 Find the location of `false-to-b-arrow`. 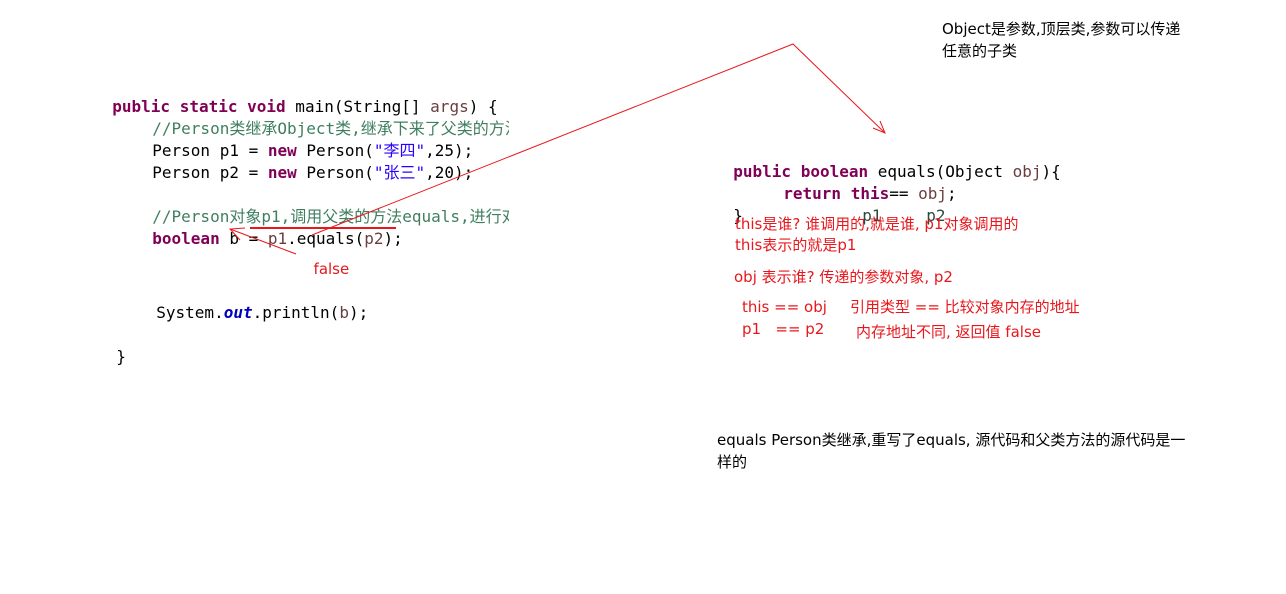

false-to-b-arrow is located at coordinates (263, 241).